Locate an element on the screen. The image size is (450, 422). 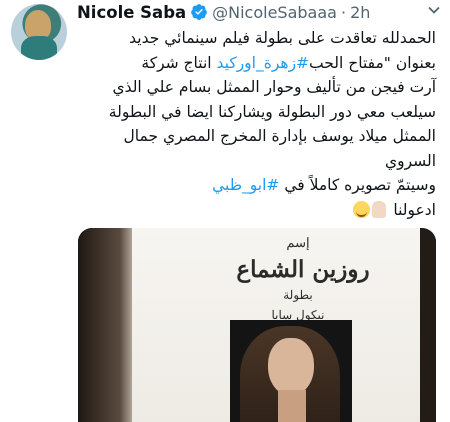
actress-photo is located at coordinates (291, 371).